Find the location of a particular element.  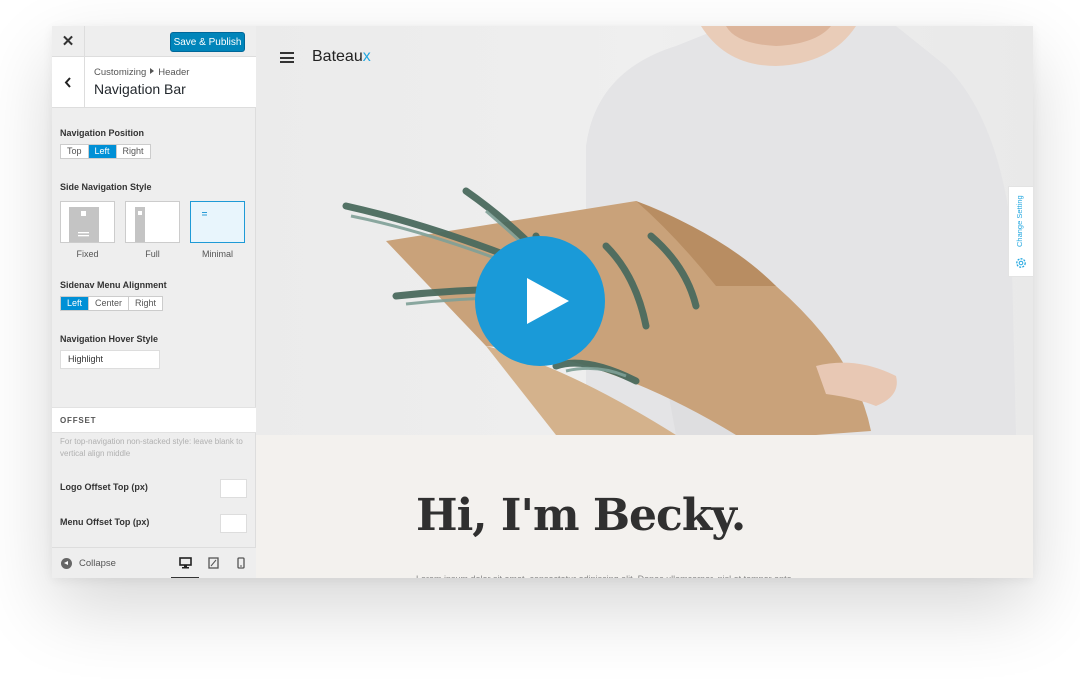

hover-style-label: Navigation Hover Style is located at coordinates (109, 339).